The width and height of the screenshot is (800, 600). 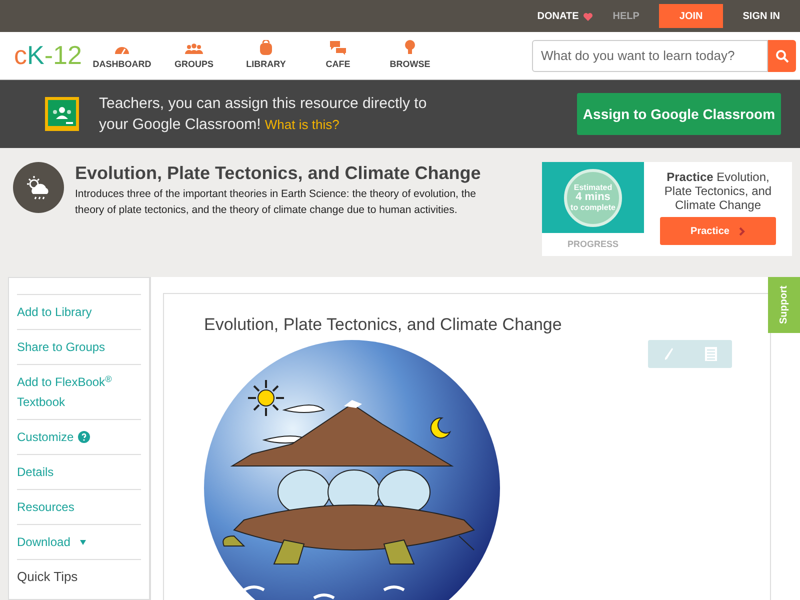 I want to click on practice-title: Practice Evolution, Plate Tectonics, and Climate Change, so click(x=718, y=191).